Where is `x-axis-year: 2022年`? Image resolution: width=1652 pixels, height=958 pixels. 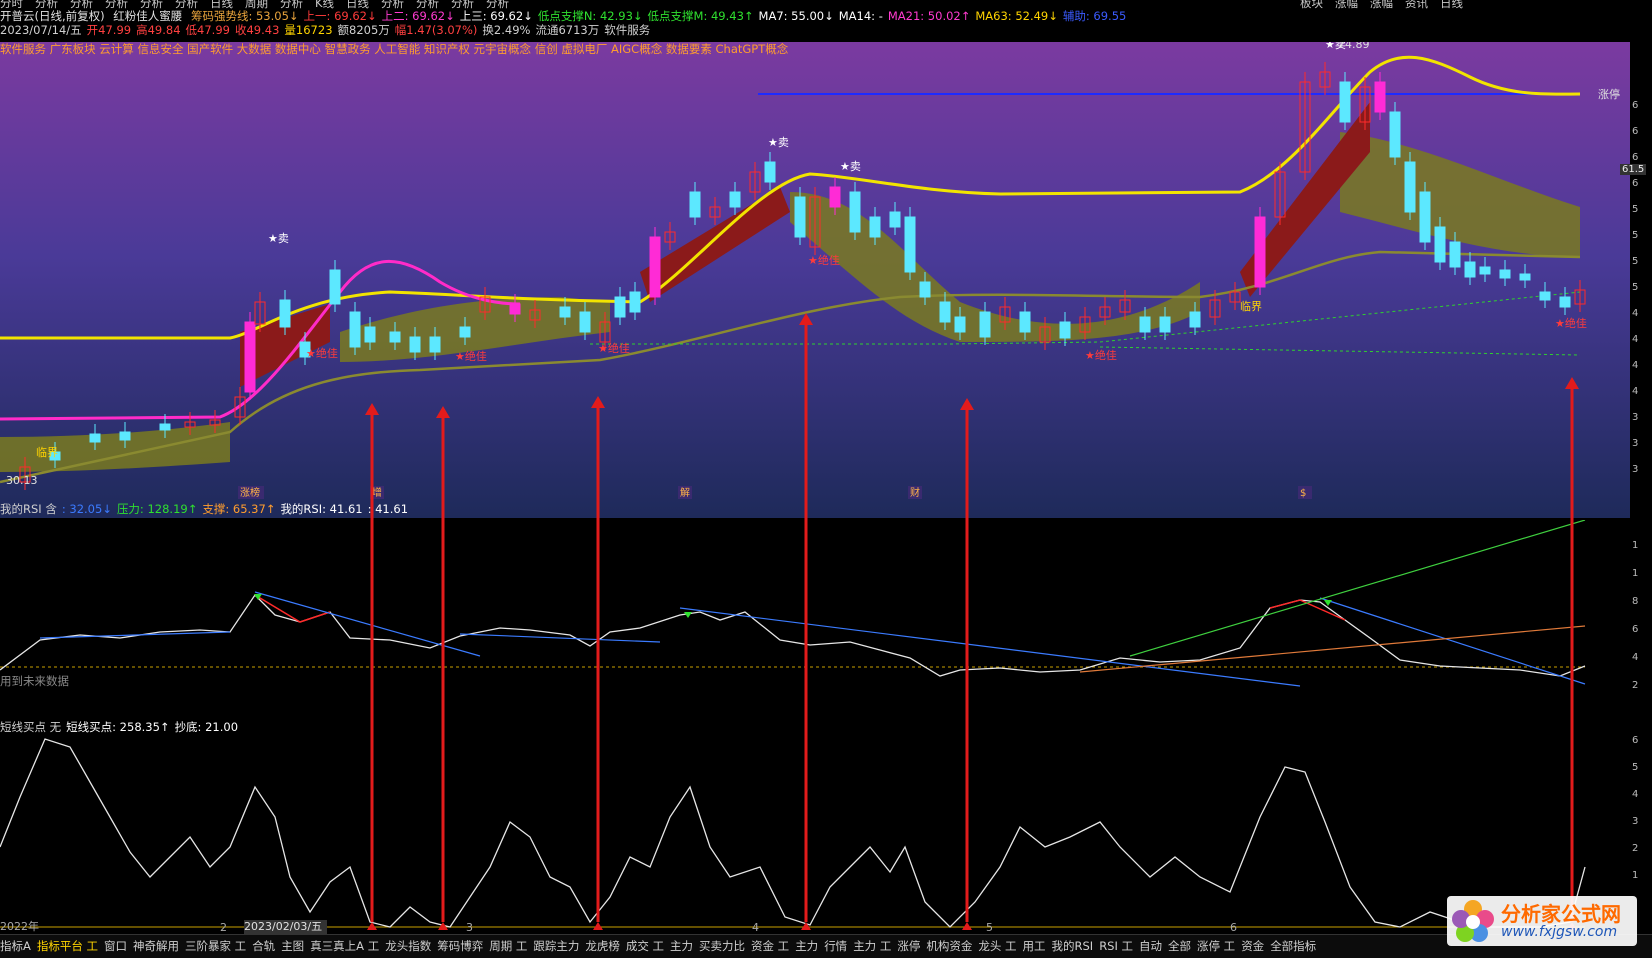
x-axis-year: 2022年 is located at coordinates (19, 926).